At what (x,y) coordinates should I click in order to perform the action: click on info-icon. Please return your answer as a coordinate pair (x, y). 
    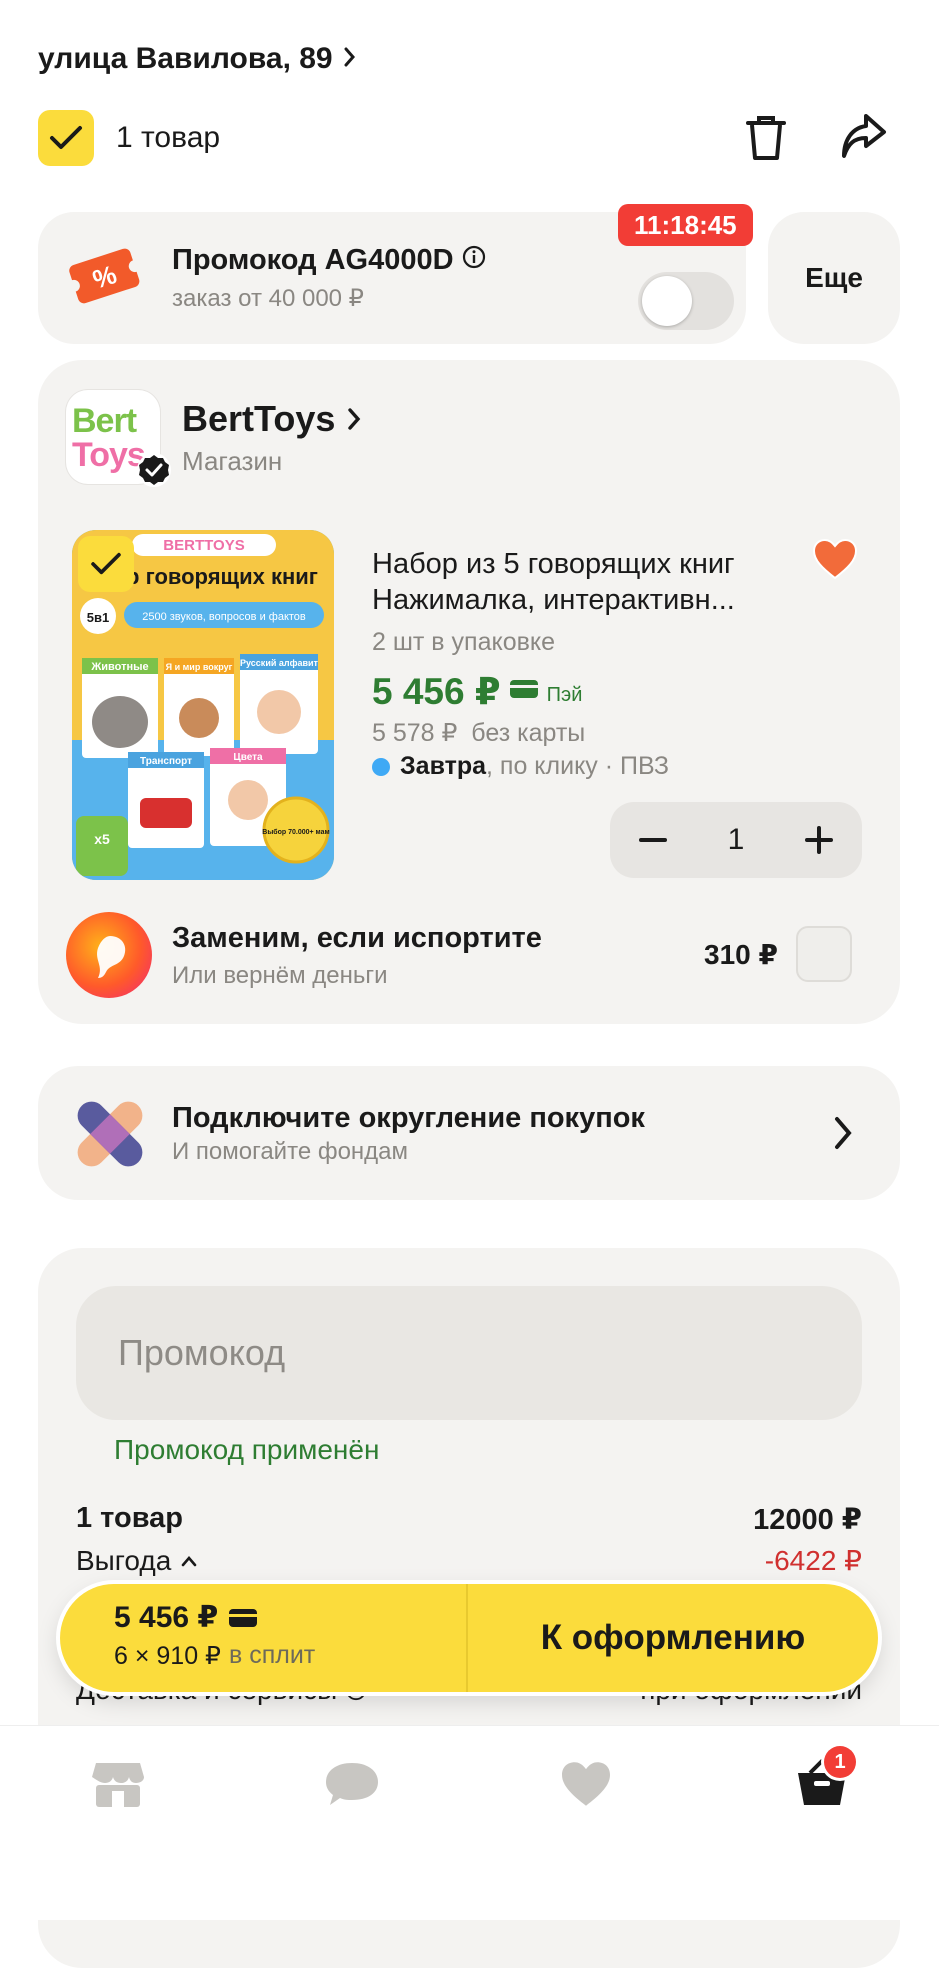
    Looking at the image, I should click on (474, 260).